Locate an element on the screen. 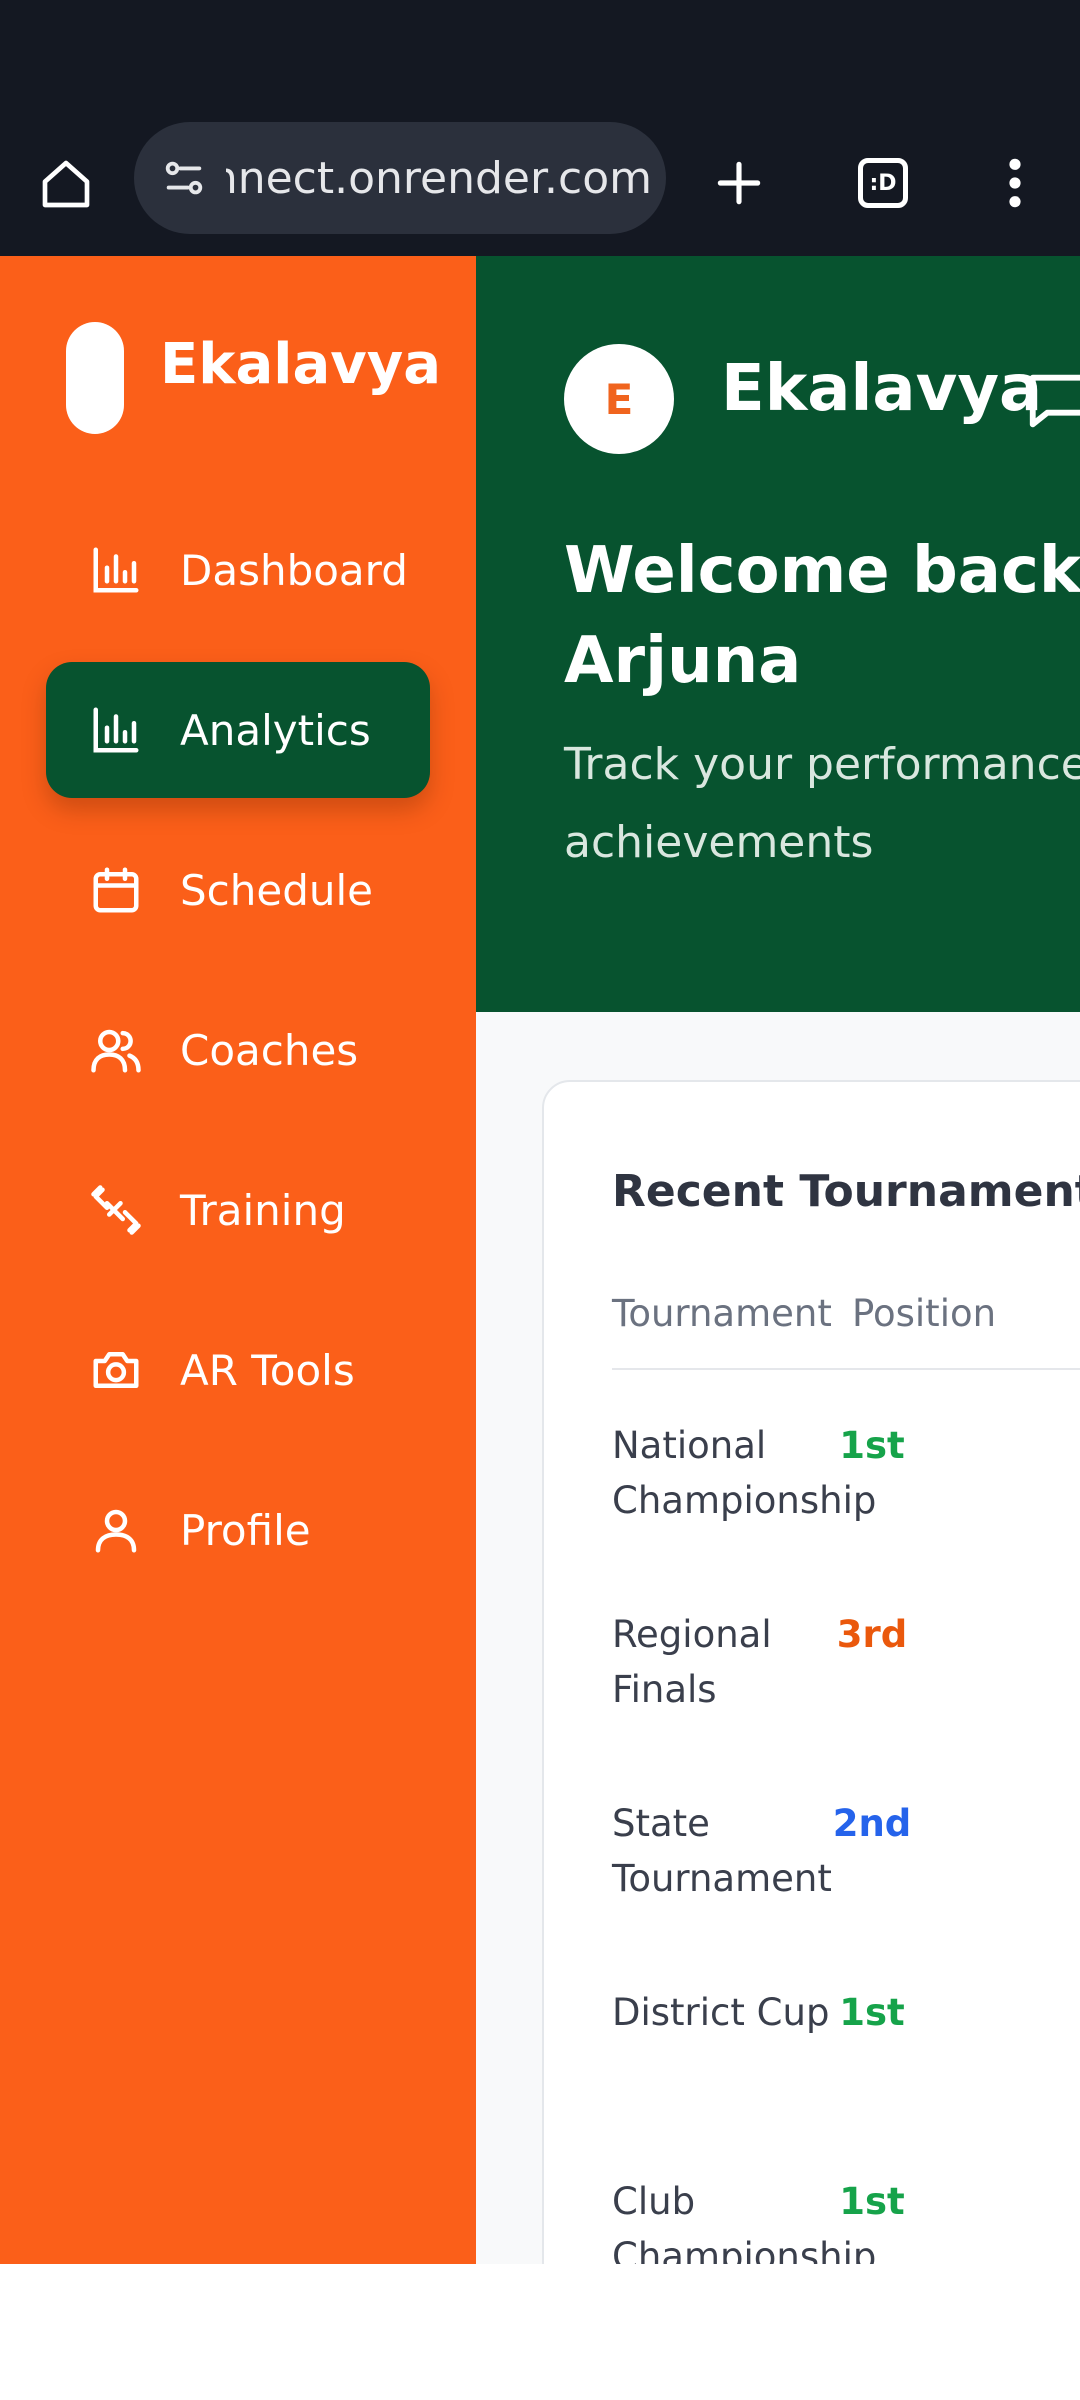  url-text: connect.onrender.com is located at coordinates (439, 178).